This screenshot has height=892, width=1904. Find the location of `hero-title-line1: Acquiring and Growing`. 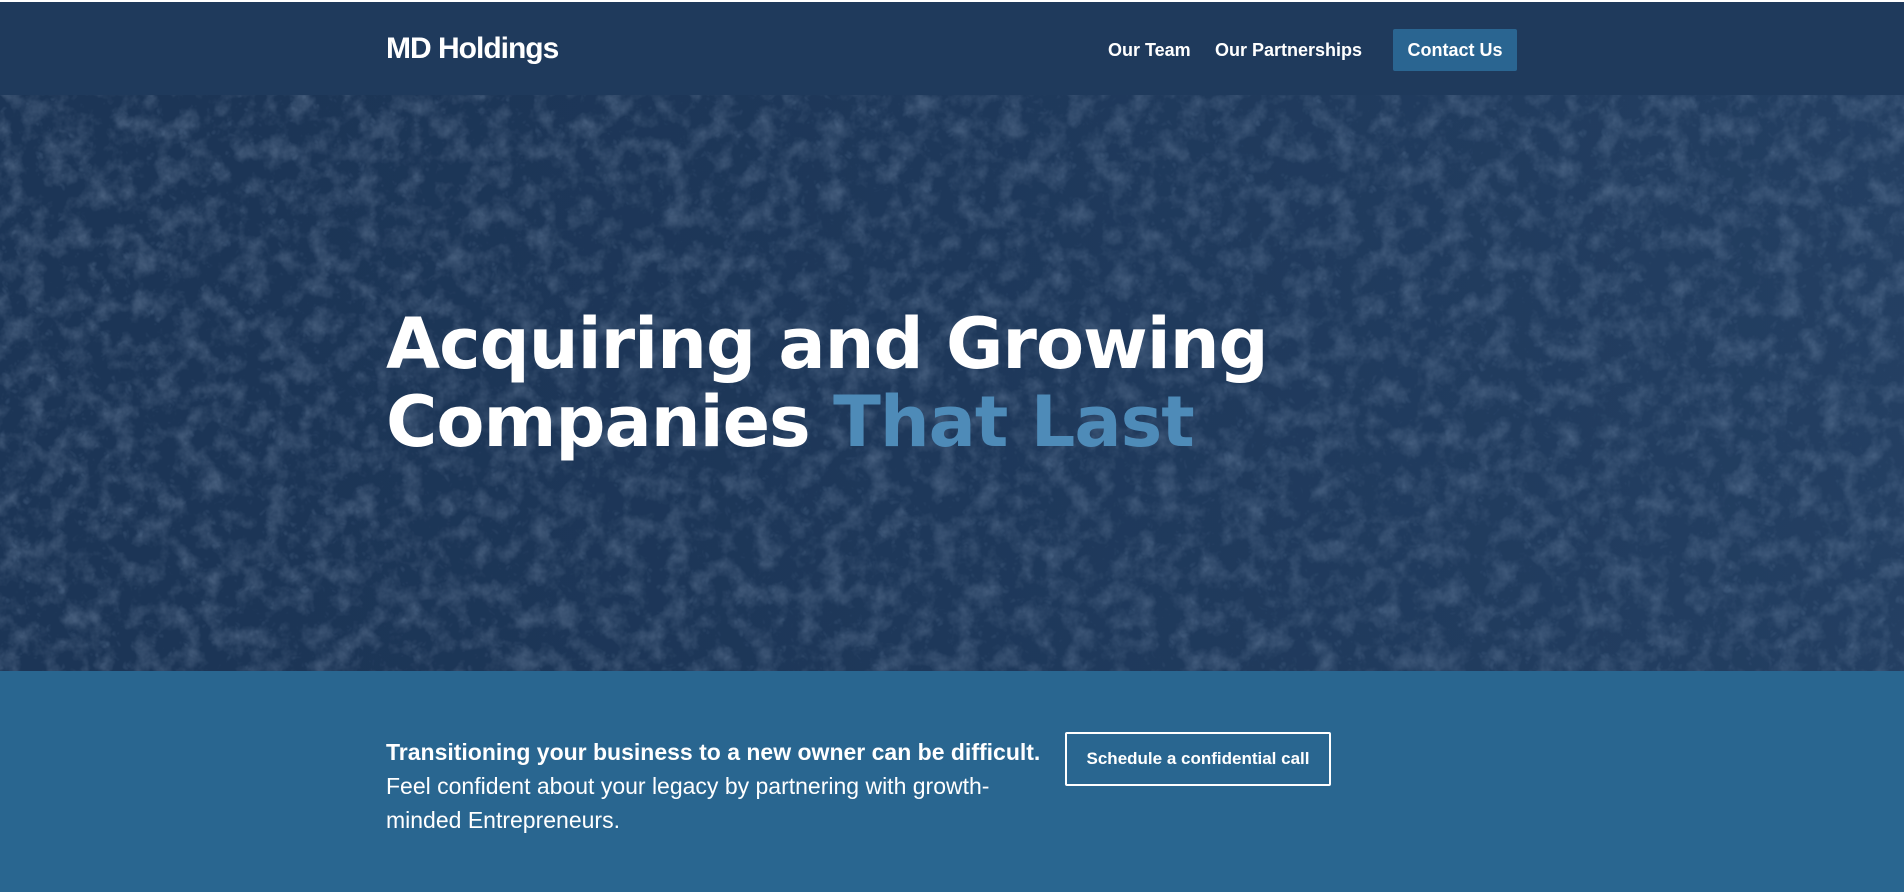

hero-title-line1: Acquiring and Growing is located at coordinates (827, 344).